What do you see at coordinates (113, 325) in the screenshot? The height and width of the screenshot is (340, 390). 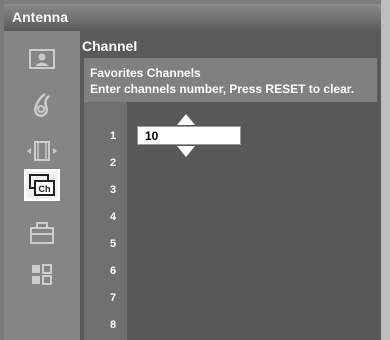 I see `favorite-number-8: 8` at bounding box center [113, 325].